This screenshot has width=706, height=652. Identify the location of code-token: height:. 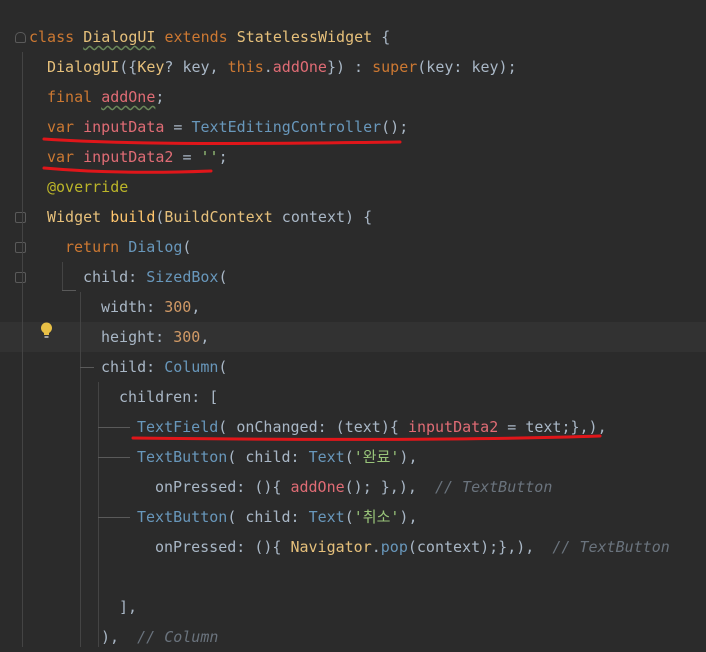
(137, 337).